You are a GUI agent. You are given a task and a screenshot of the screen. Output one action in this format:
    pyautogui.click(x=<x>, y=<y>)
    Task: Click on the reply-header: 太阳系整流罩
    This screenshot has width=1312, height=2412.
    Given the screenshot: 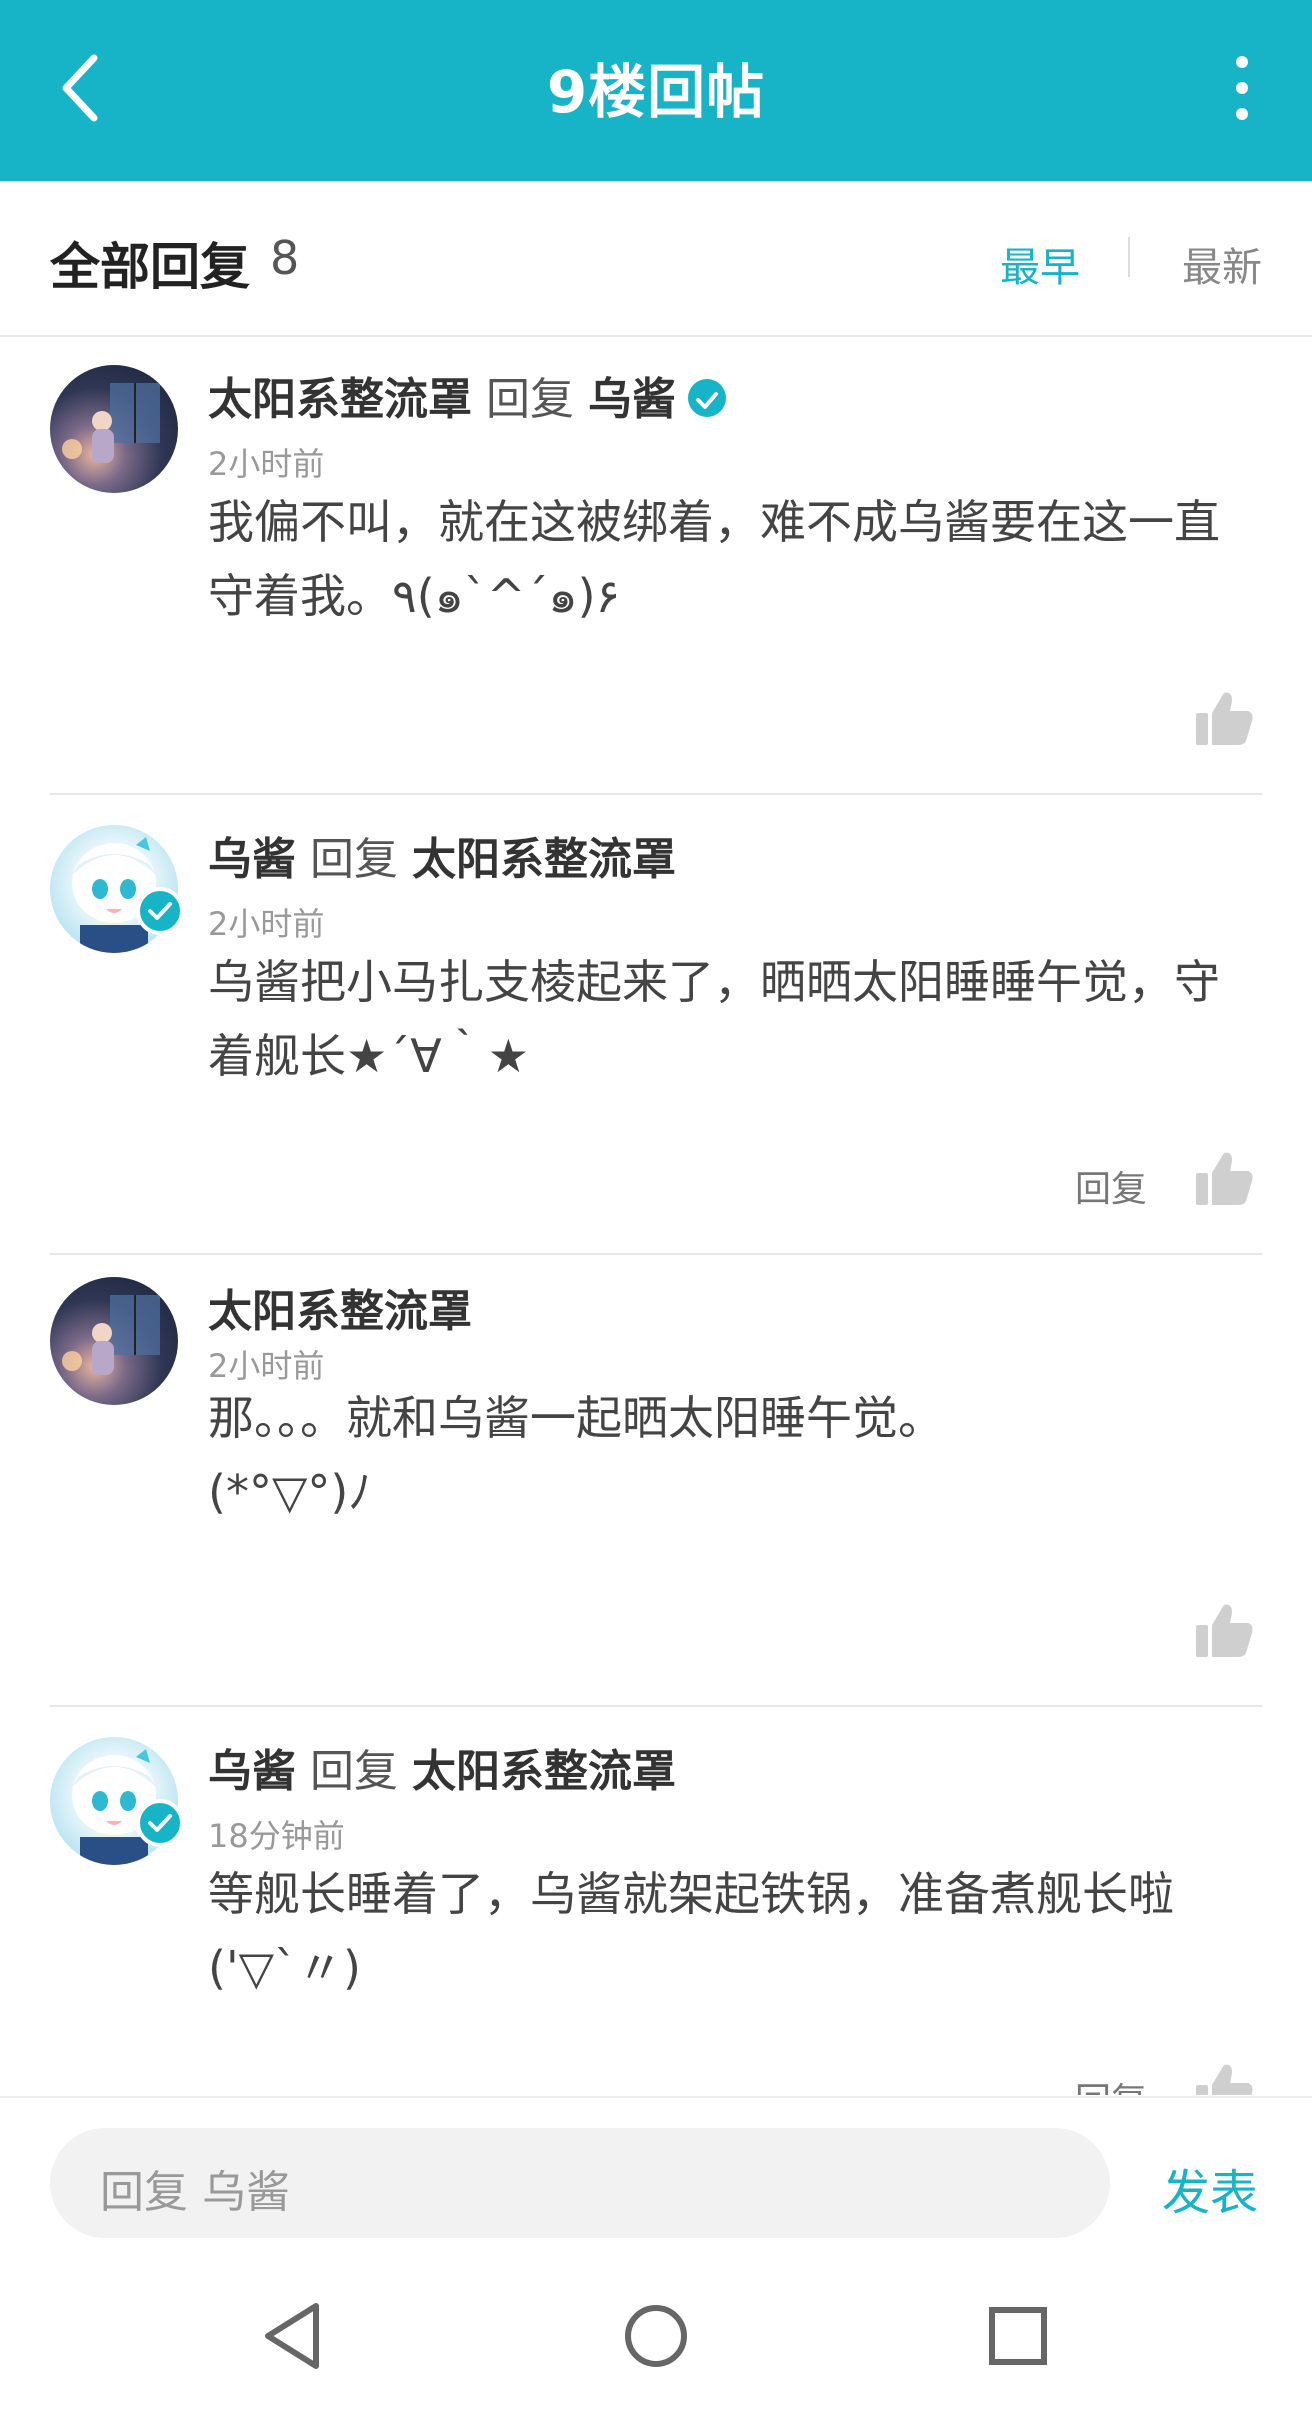 What is the action you would take?
    pyautogui.click(x=340, y=1307)
    